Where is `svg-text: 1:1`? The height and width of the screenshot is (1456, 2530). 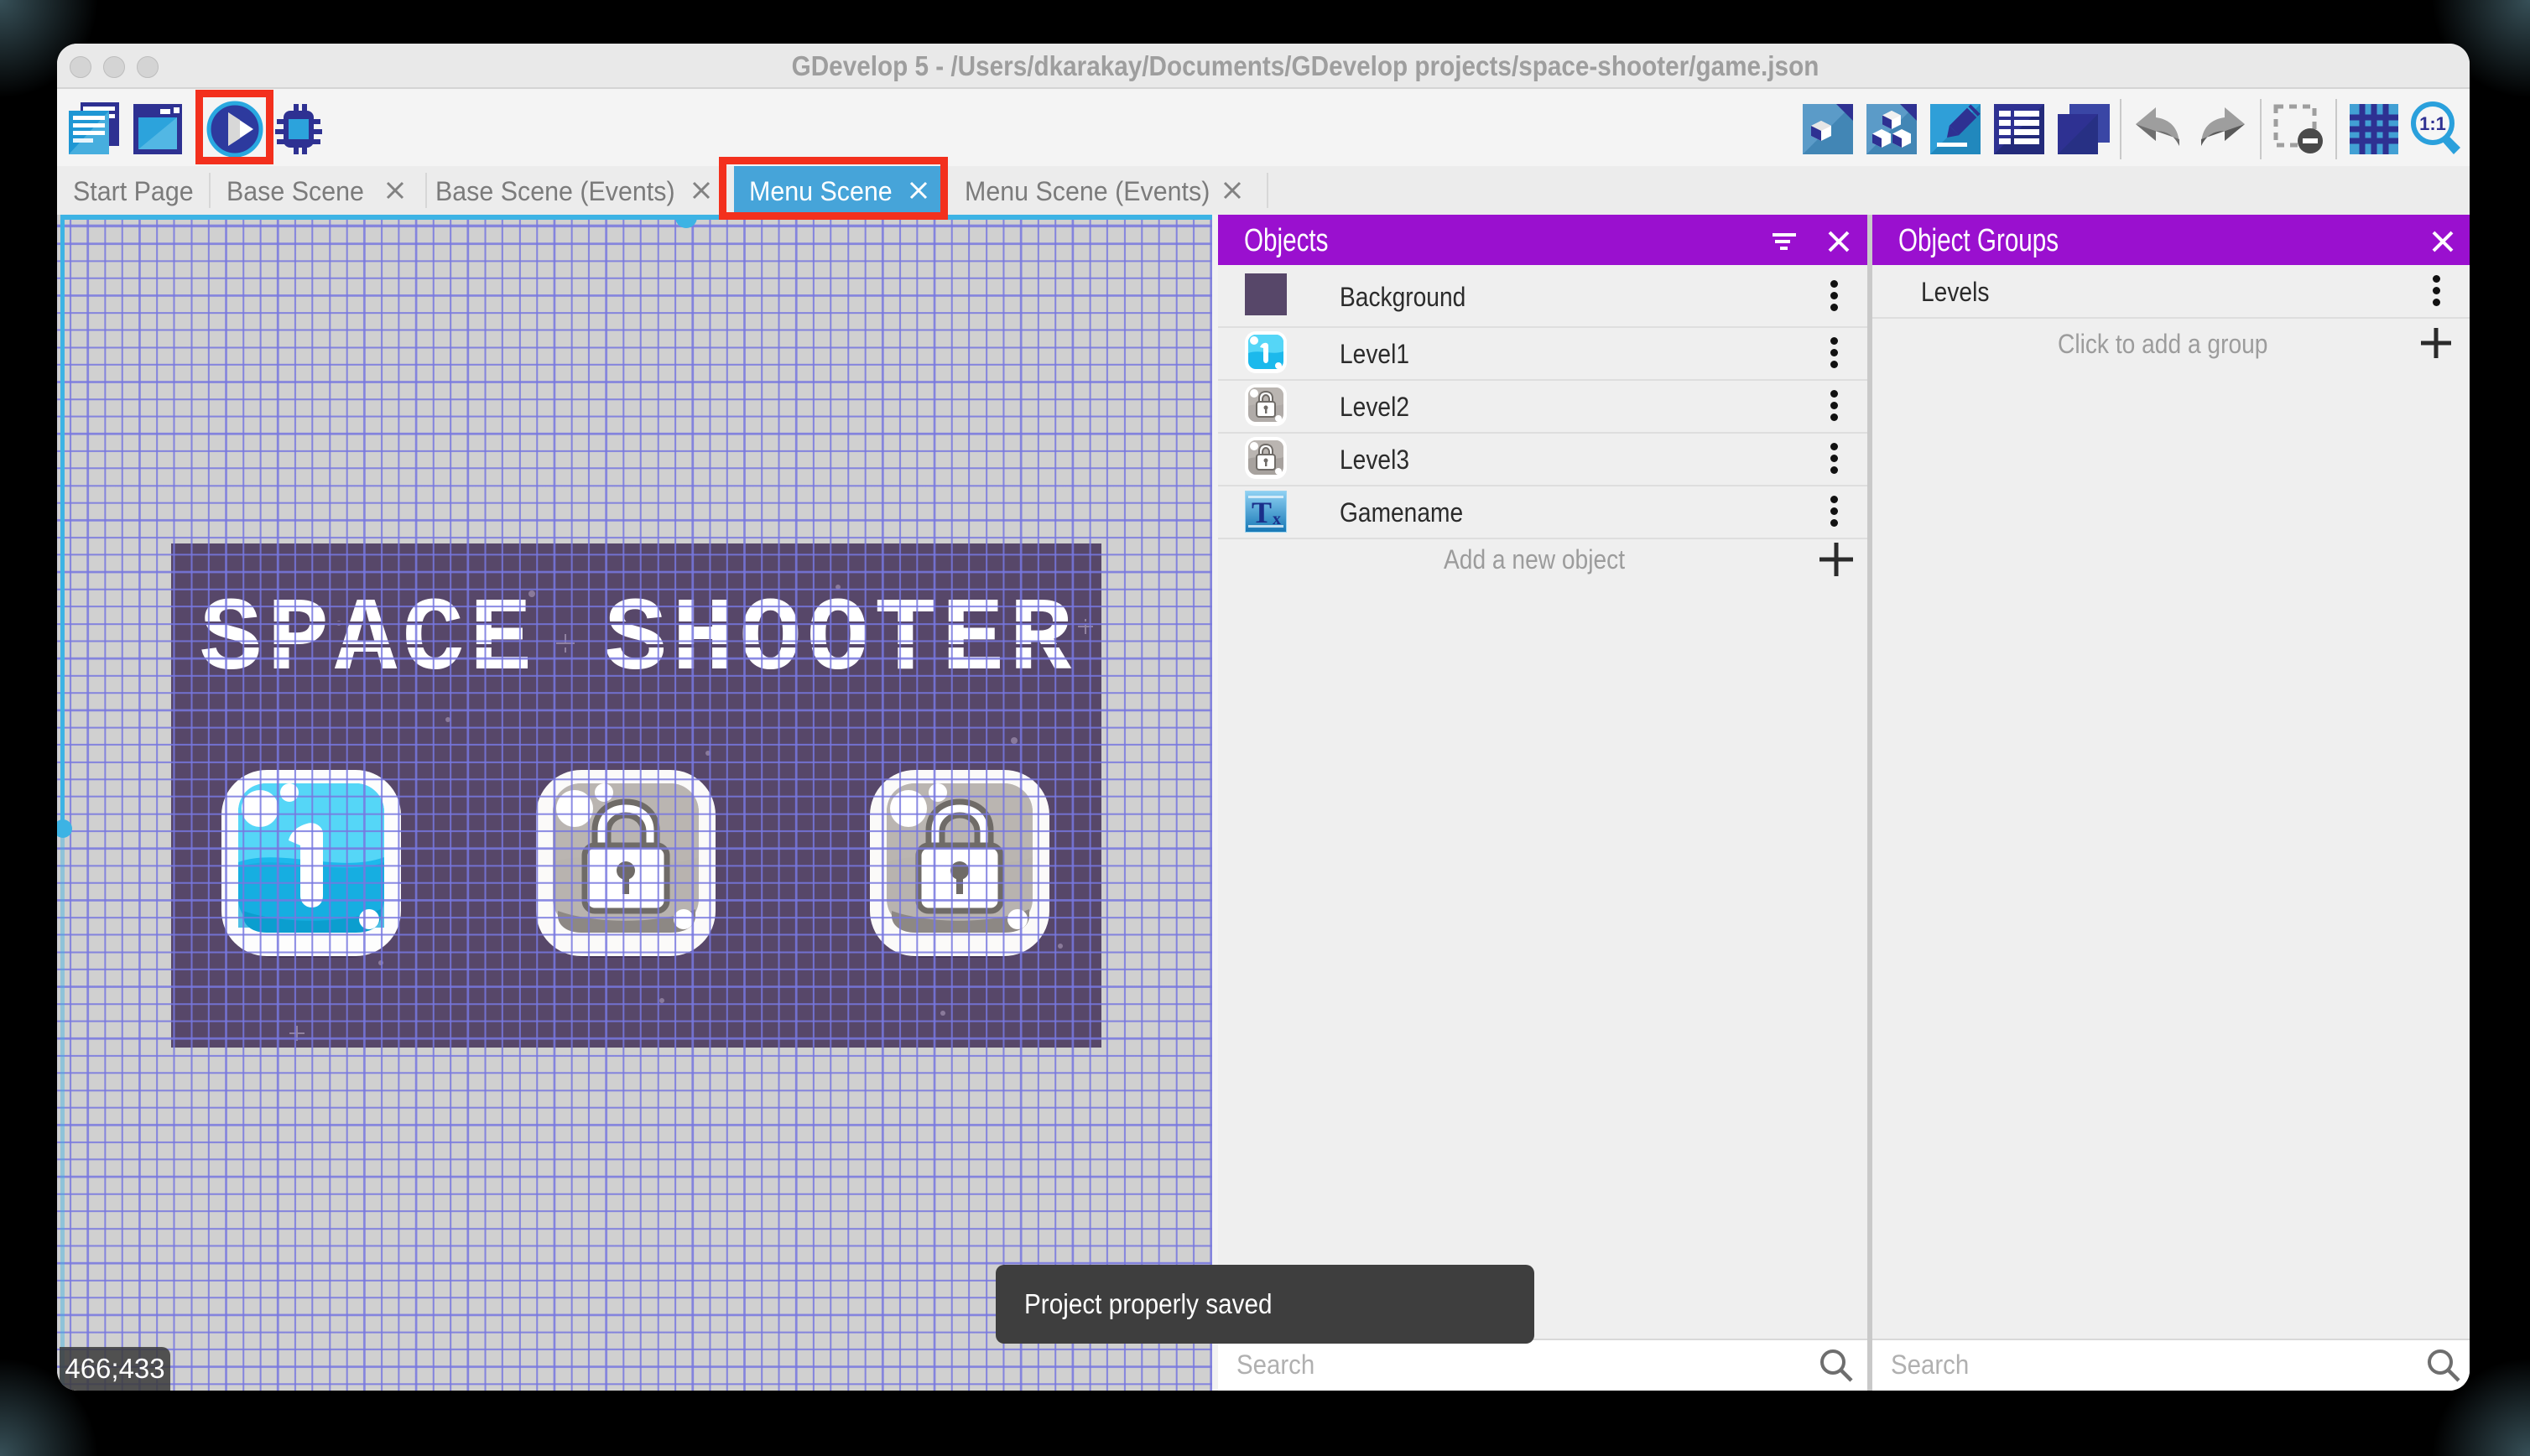 svg-text: 1:1 is located at coordinates (2432, 123).